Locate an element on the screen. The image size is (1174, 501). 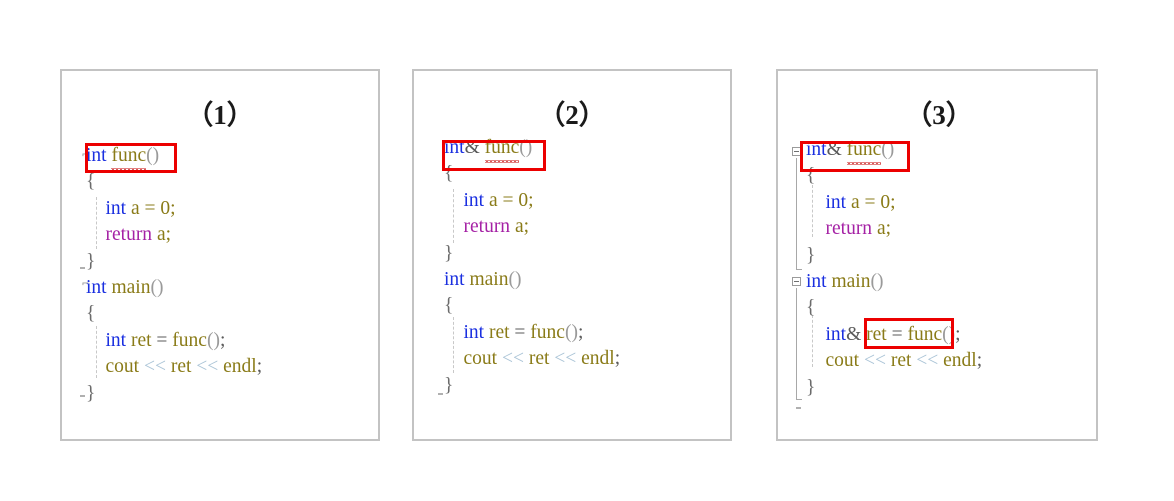
code-token: a; is located at coordinates (882, 229).